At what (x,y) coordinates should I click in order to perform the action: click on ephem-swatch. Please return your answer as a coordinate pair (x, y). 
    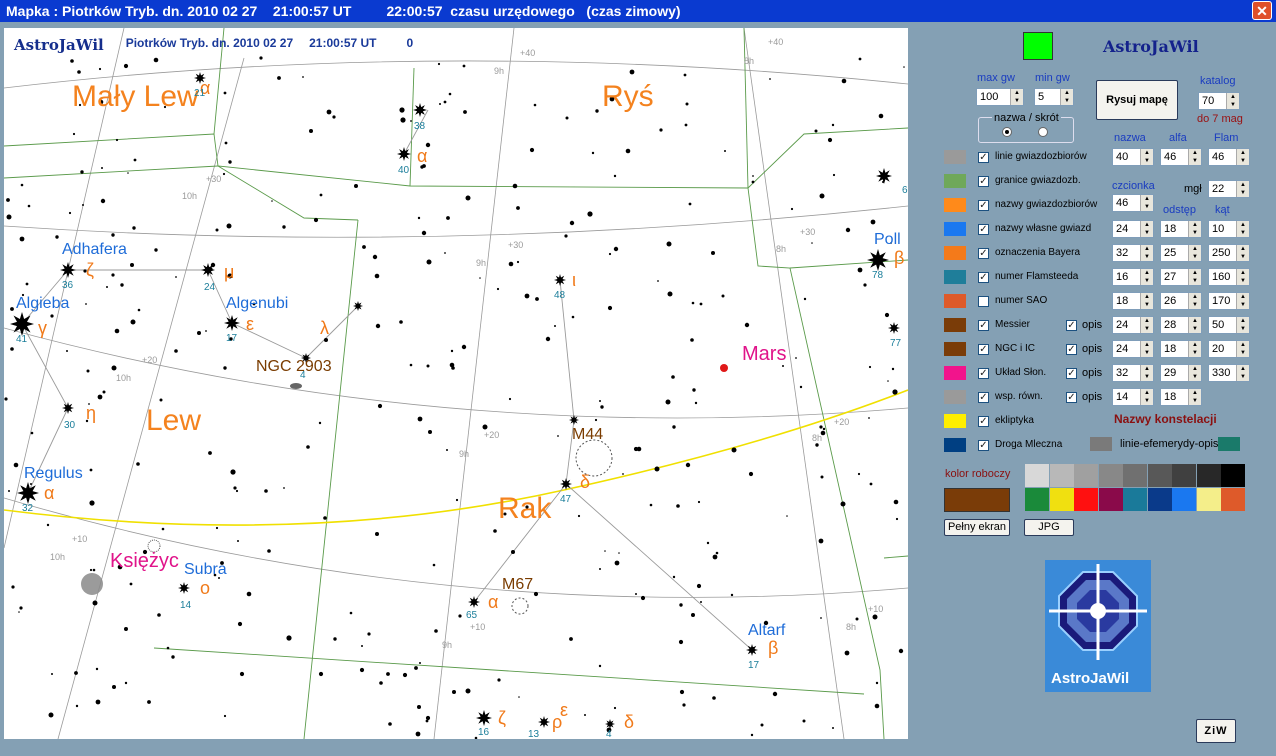
    Looking at the image, I should click on (1101, 444).